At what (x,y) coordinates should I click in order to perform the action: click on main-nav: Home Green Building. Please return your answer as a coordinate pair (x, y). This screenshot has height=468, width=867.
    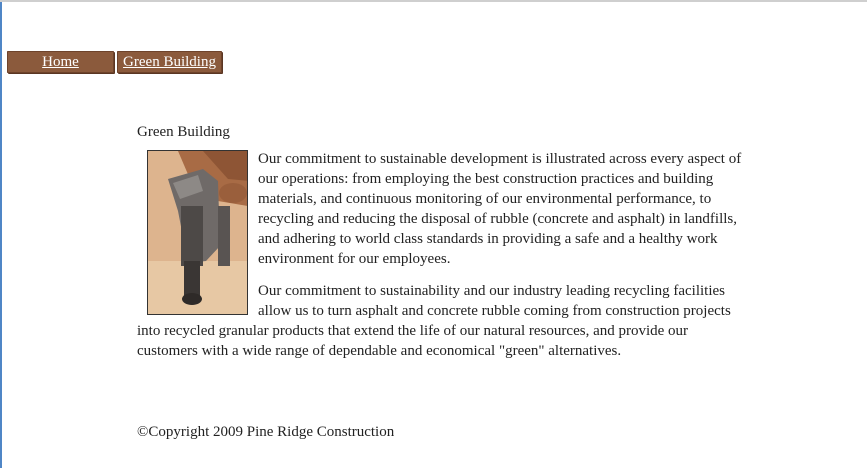
    Looking at the image, I should click on (114, 62).